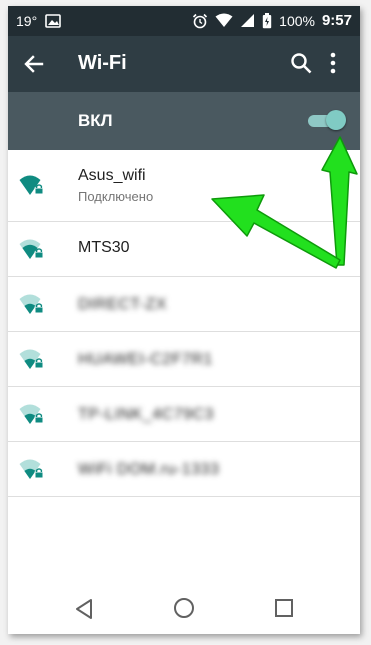 This screenshot has width=371, height=645. Describe the element at coordinates (122, 304) in the screenshot. I see `network-name-blurred: DIRECT-ZX` at that location.